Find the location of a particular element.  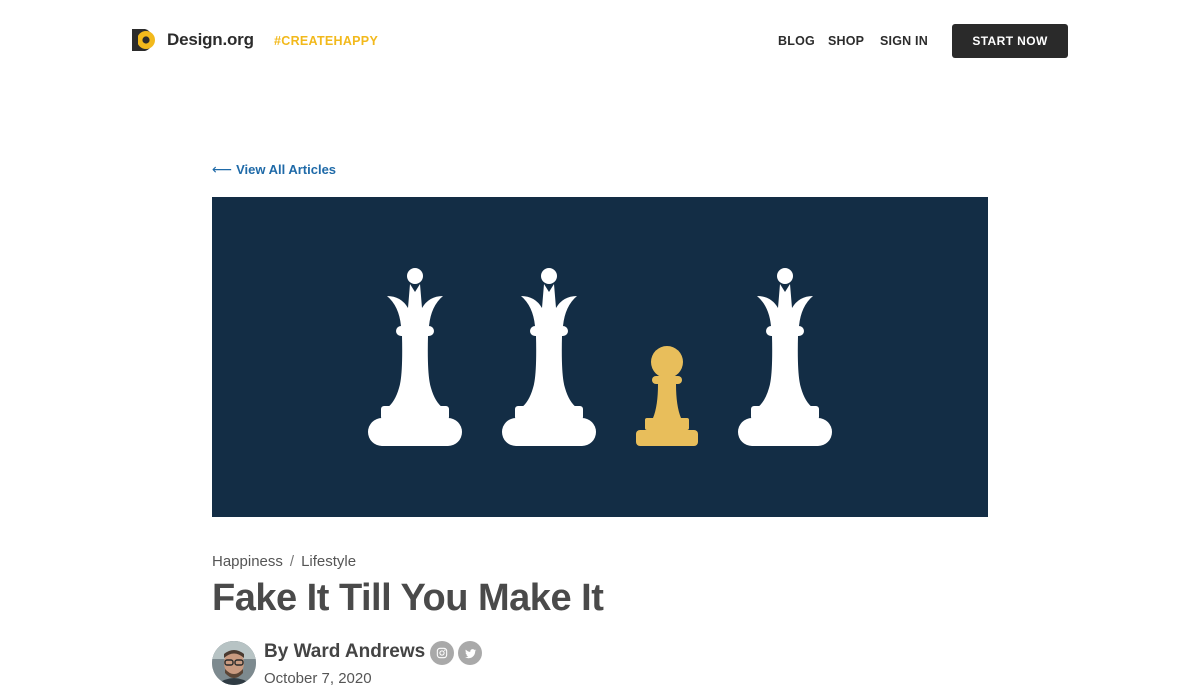

logo-link: Design.org is located at coordinates (192, 39).